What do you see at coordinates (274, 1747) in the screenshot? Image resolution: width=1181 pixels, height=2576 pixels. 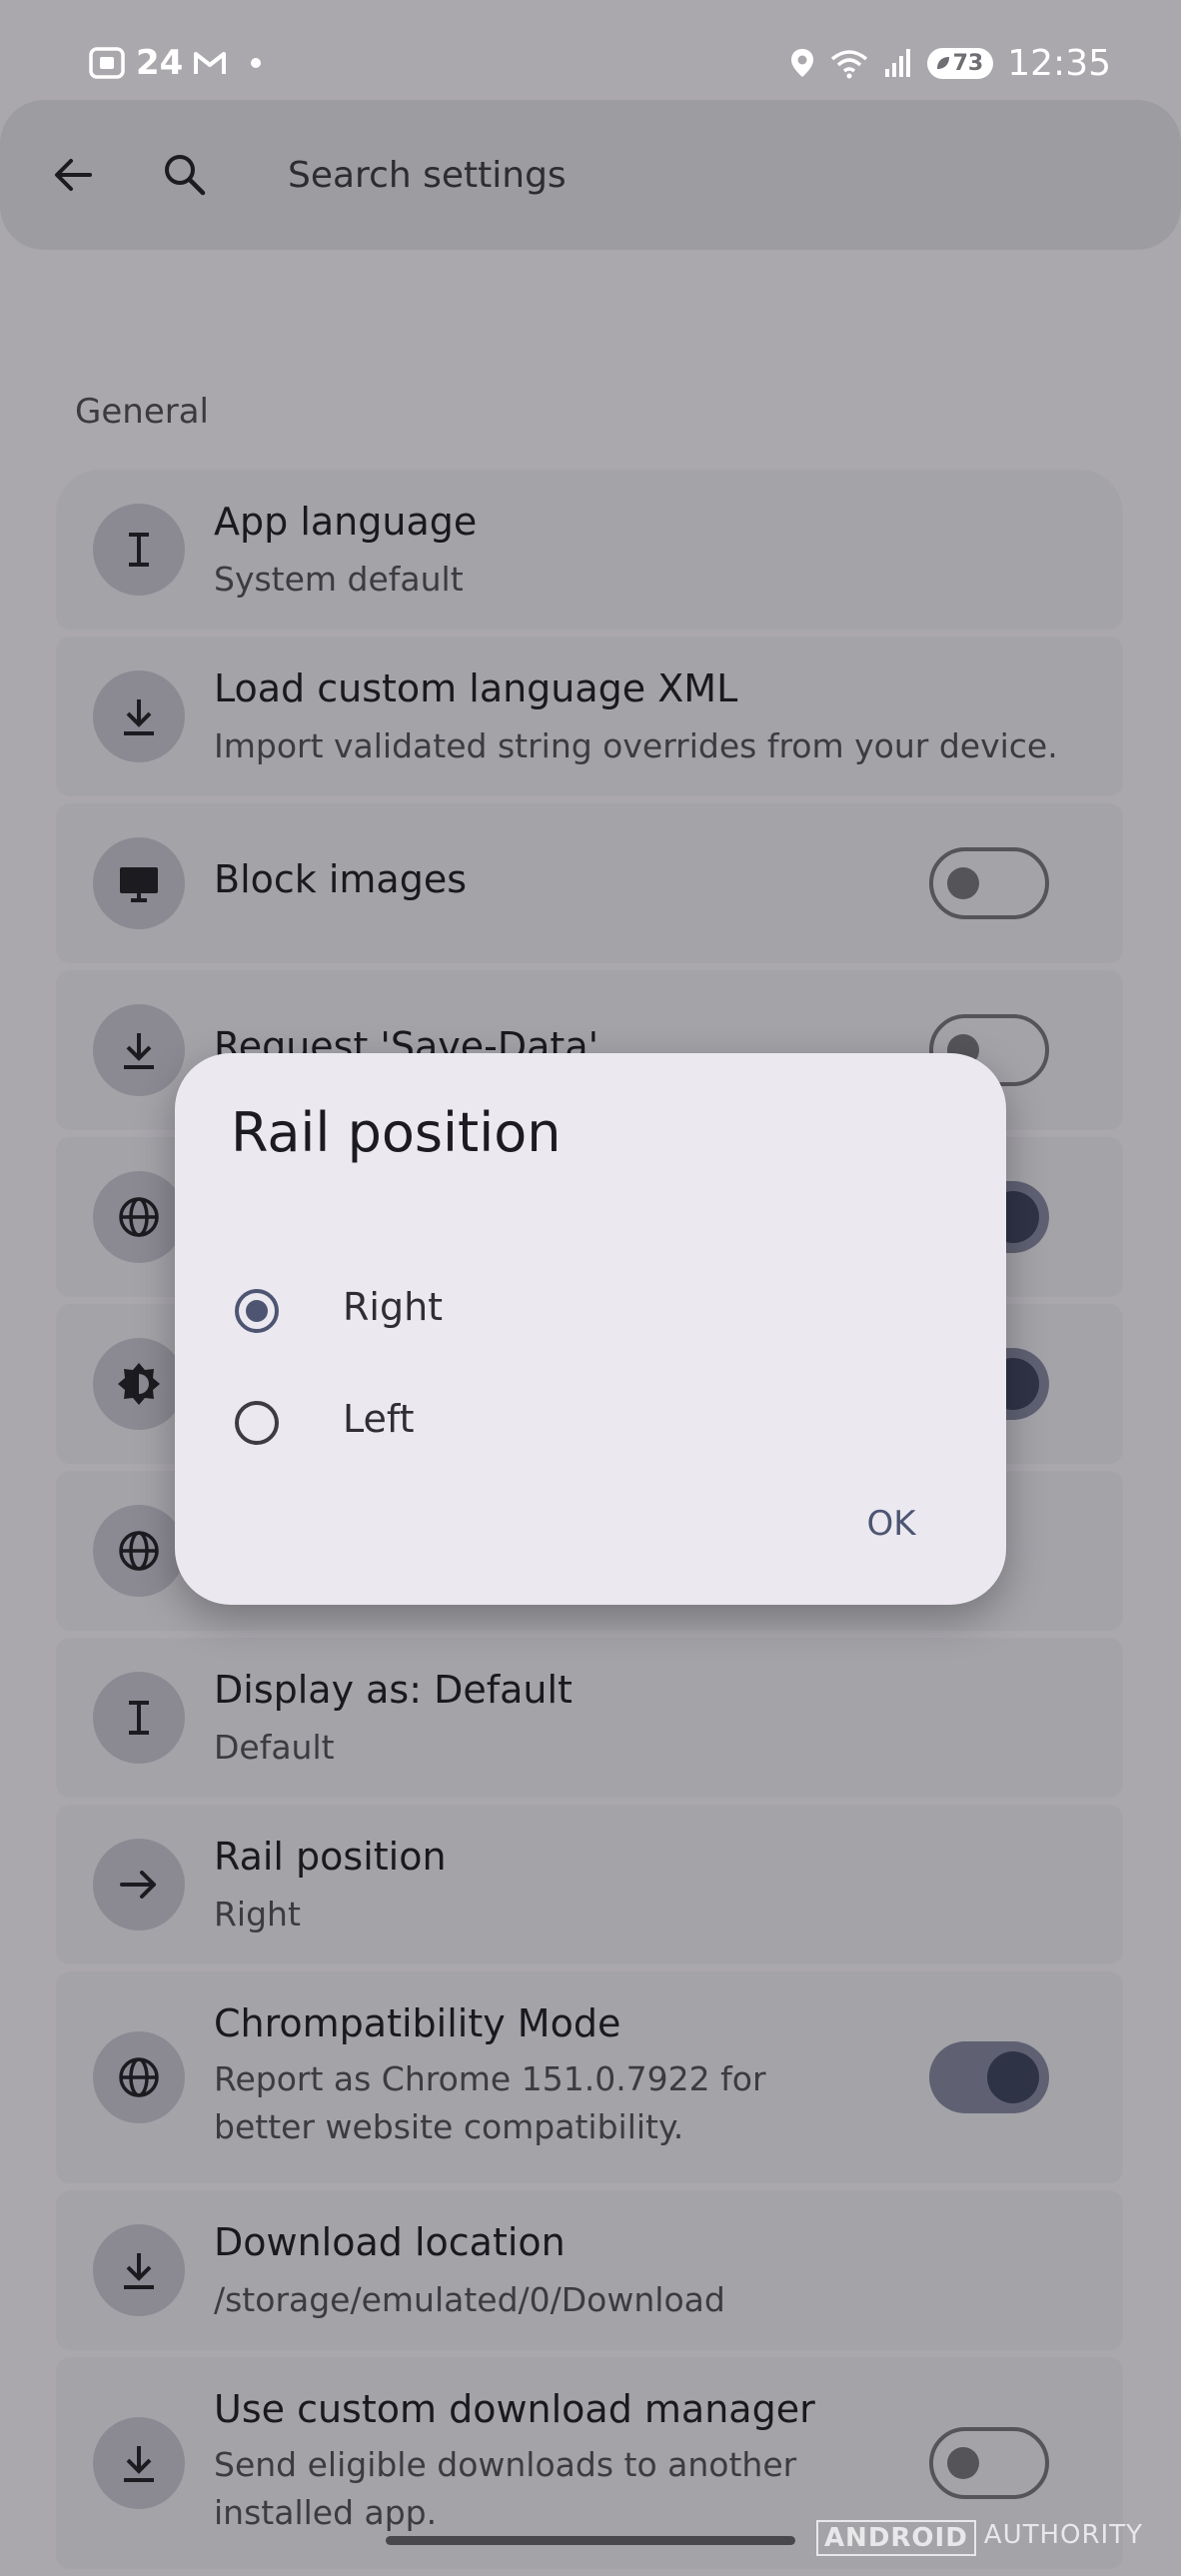 I see `setting-subtitle: Default` at bounding box center [274, 1747].